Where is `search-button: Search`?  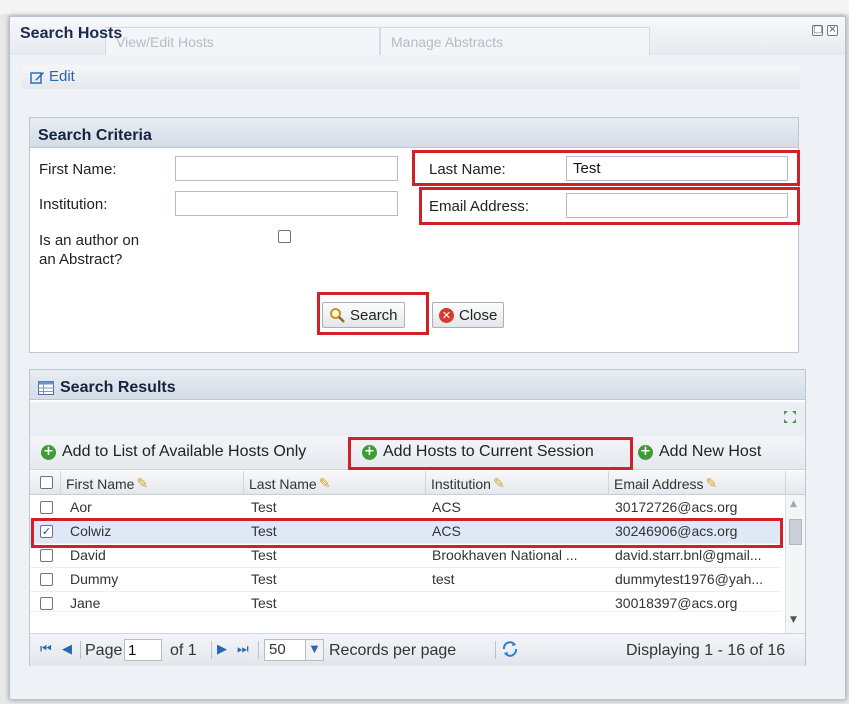 search-button: Search is located at coordinates (363, 315).